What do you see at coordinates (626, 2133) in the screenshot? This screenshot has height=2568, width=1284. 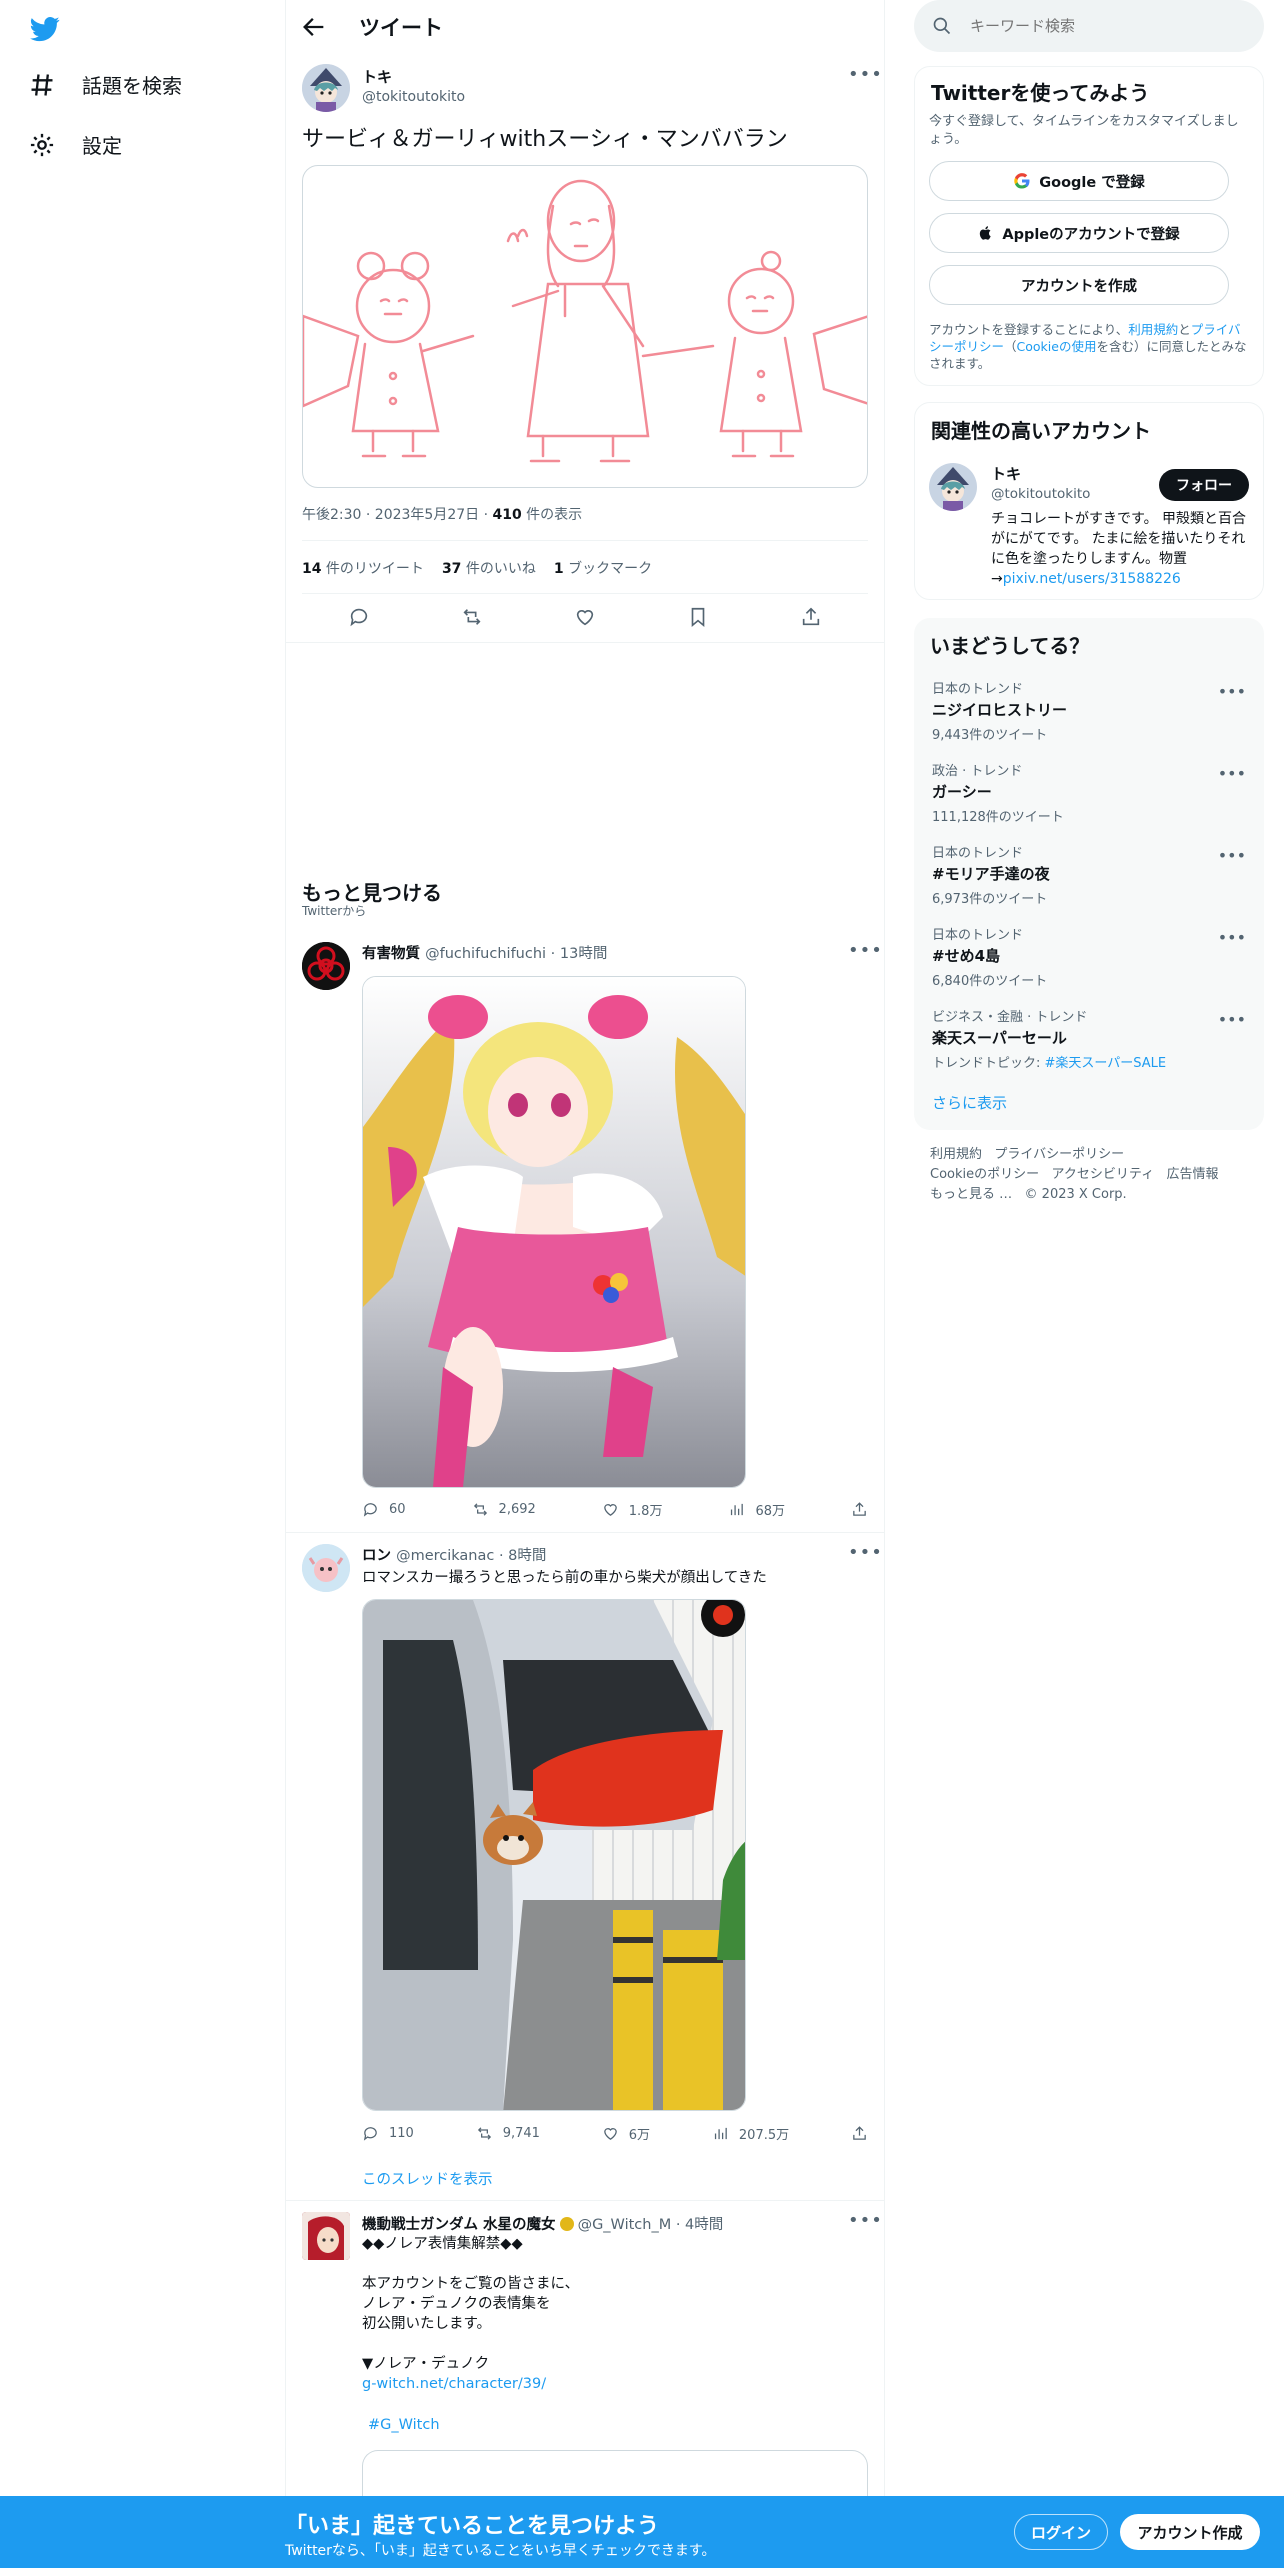 I see `feed-like-2: 6万` at bounding box center [626, 2133].